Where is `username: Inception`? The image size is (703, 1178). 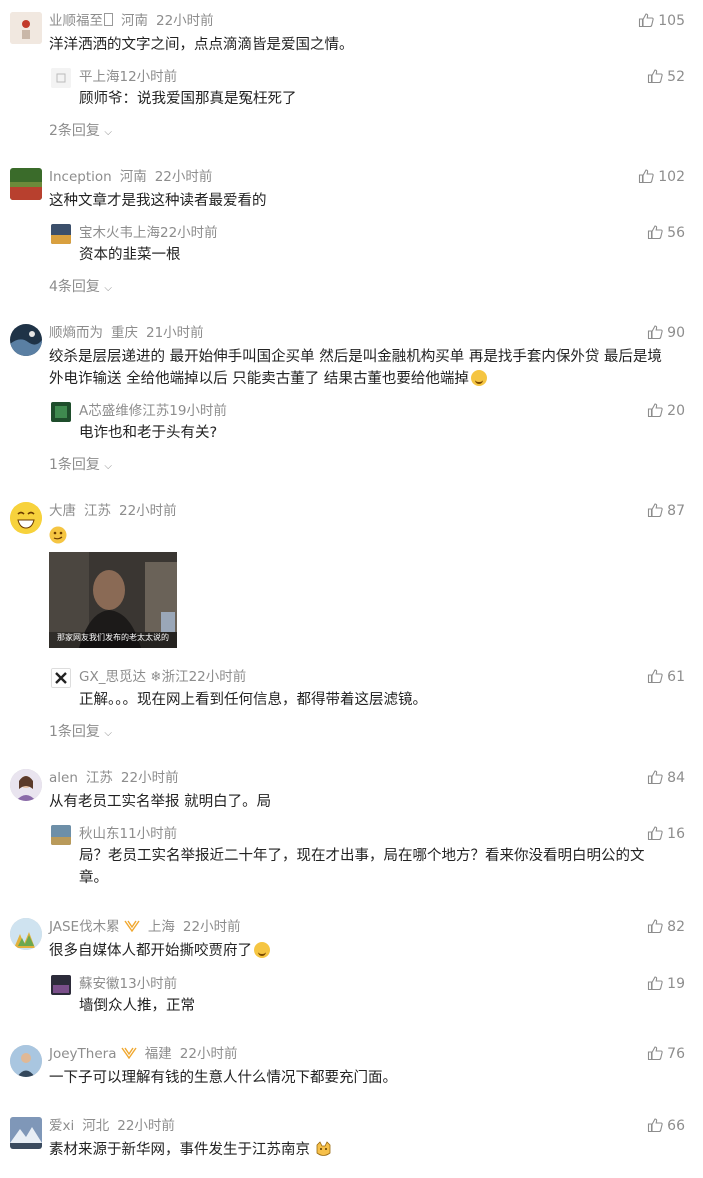
username: Inception is located at coordinates (80, 177).